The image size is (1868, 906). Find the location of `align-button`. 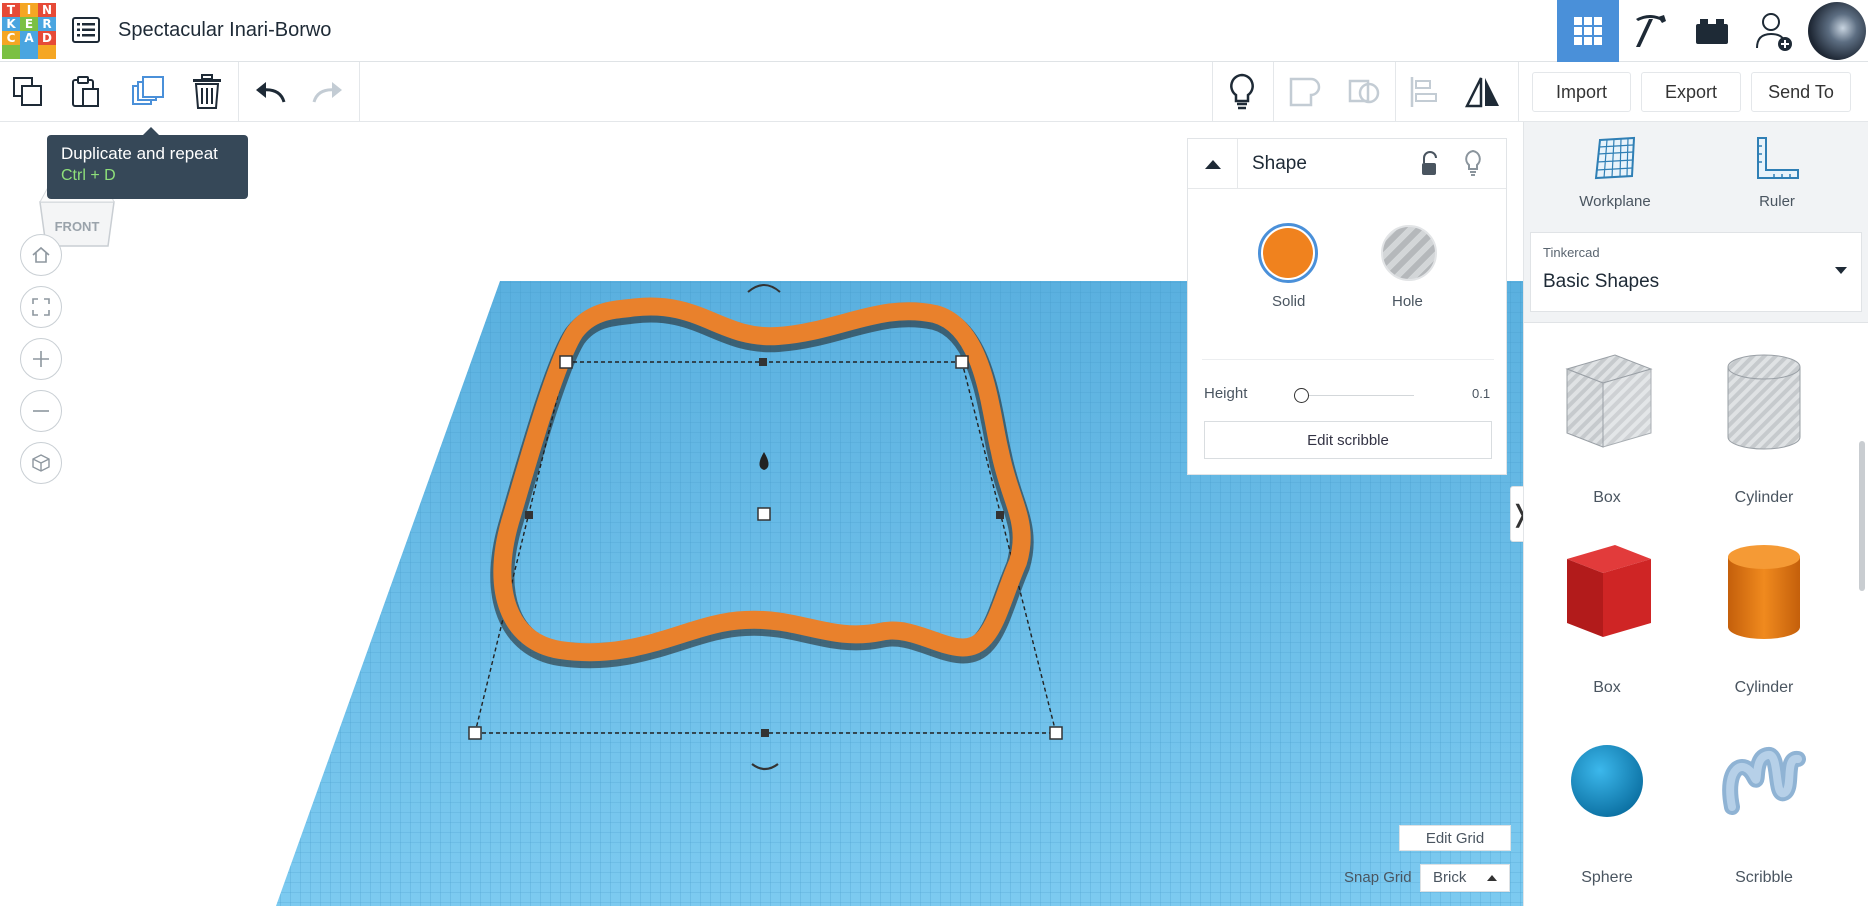

align-button is located at coordinates (1424, 92).